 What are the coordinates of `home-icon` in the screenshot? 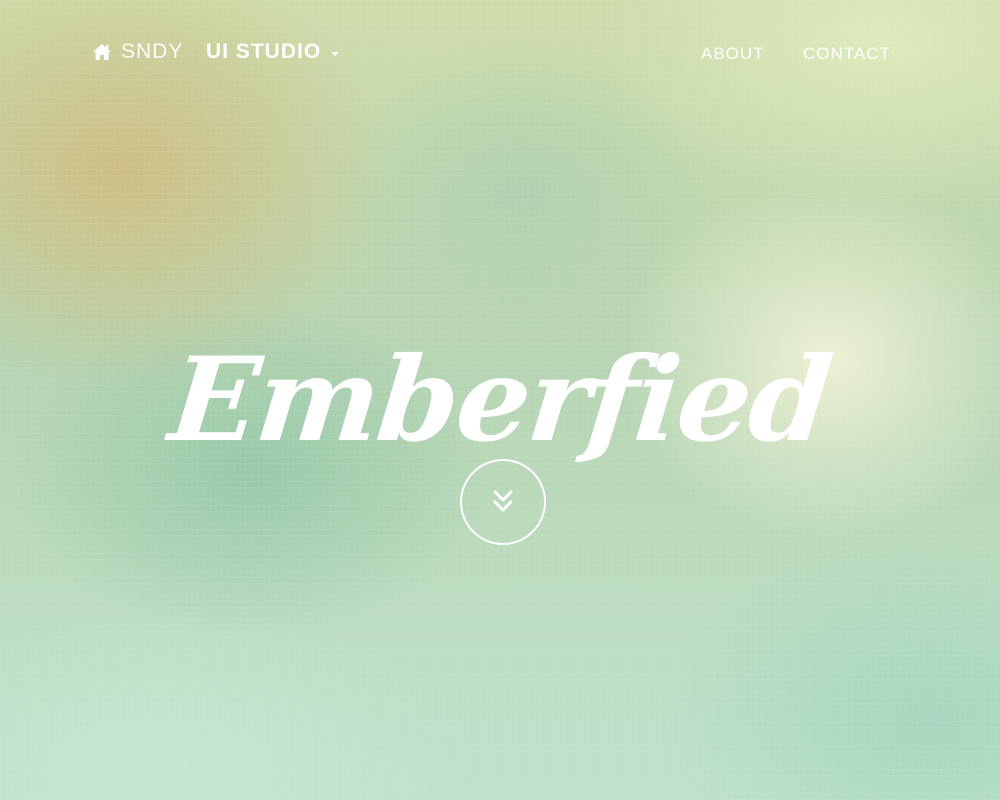 It's located at (102, 52).